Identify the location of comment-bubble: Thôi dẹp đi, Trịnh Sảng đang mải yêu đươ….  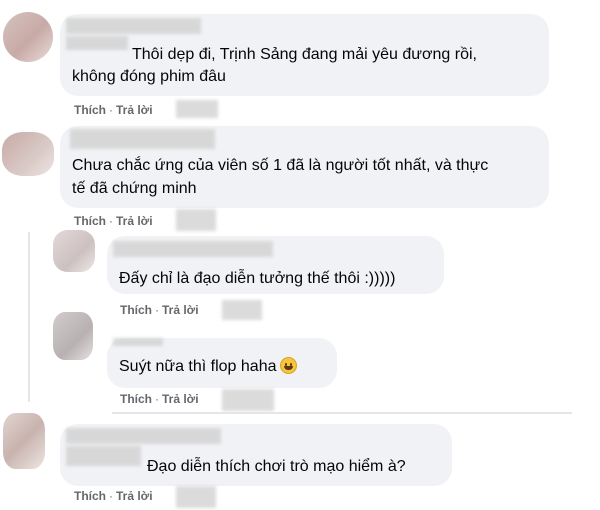
(304, 55).